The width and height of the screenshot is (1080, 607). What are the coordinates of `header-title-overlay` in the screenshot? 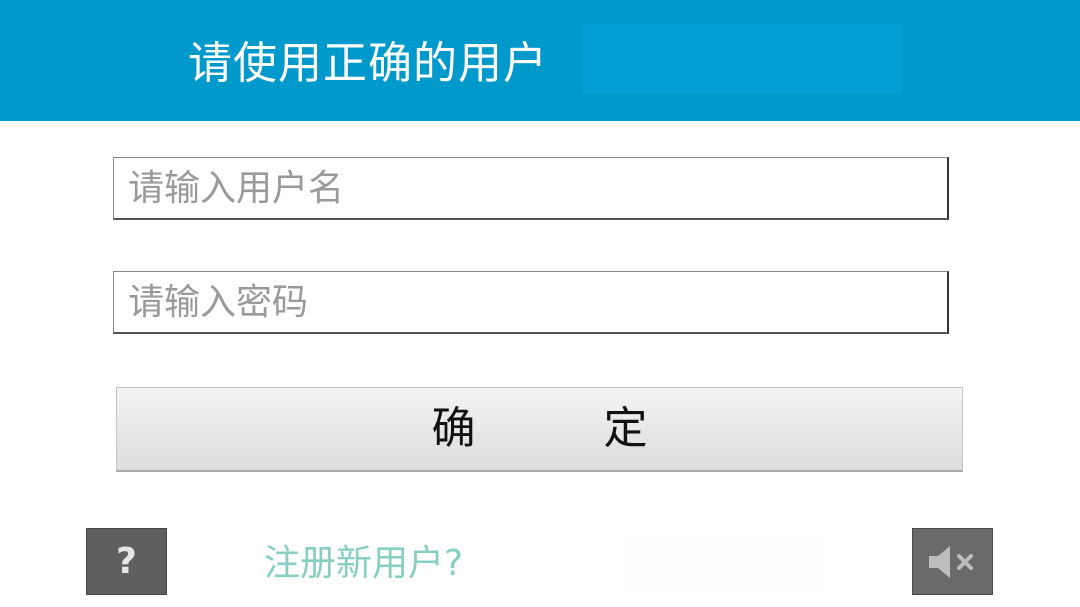 It's located at (742, 59).